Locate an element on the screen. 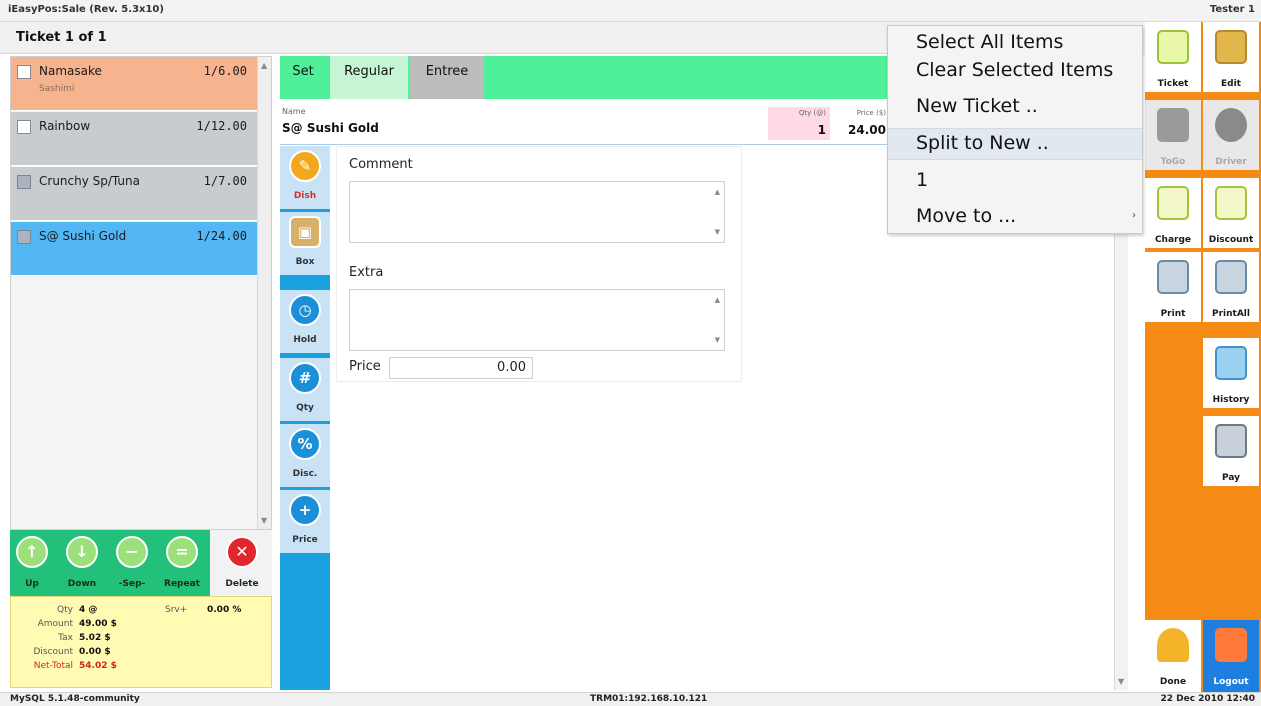 The image size is (1261, 706). extra-label: Extra is located at coordinates (366, 272).